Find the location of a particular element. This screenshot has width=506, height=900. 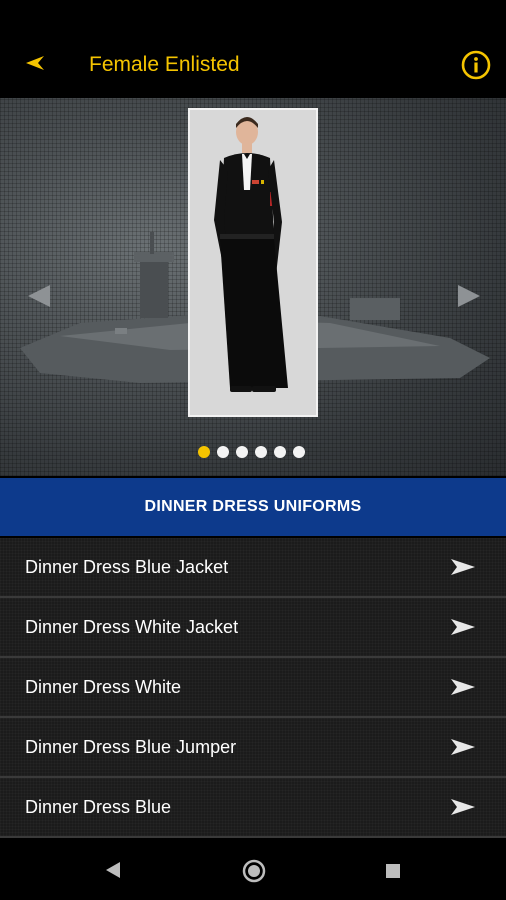

info-button is located at coordinates (476, 65).